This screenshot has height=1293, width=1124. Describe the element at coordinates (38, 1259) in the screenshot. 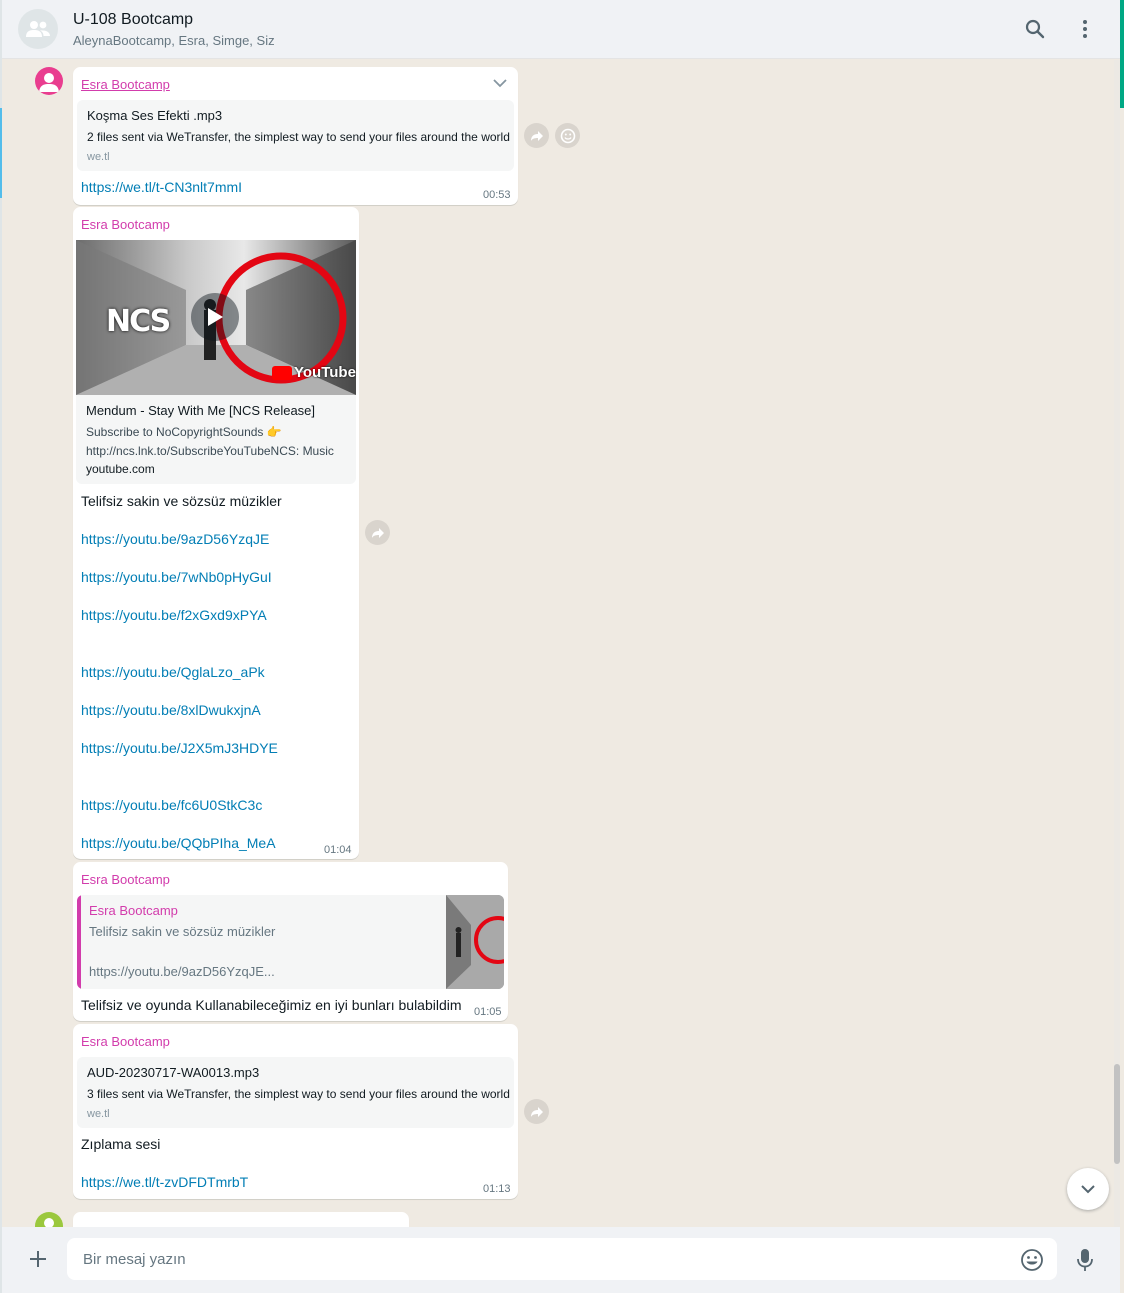

I see `plus-icon` at that location.